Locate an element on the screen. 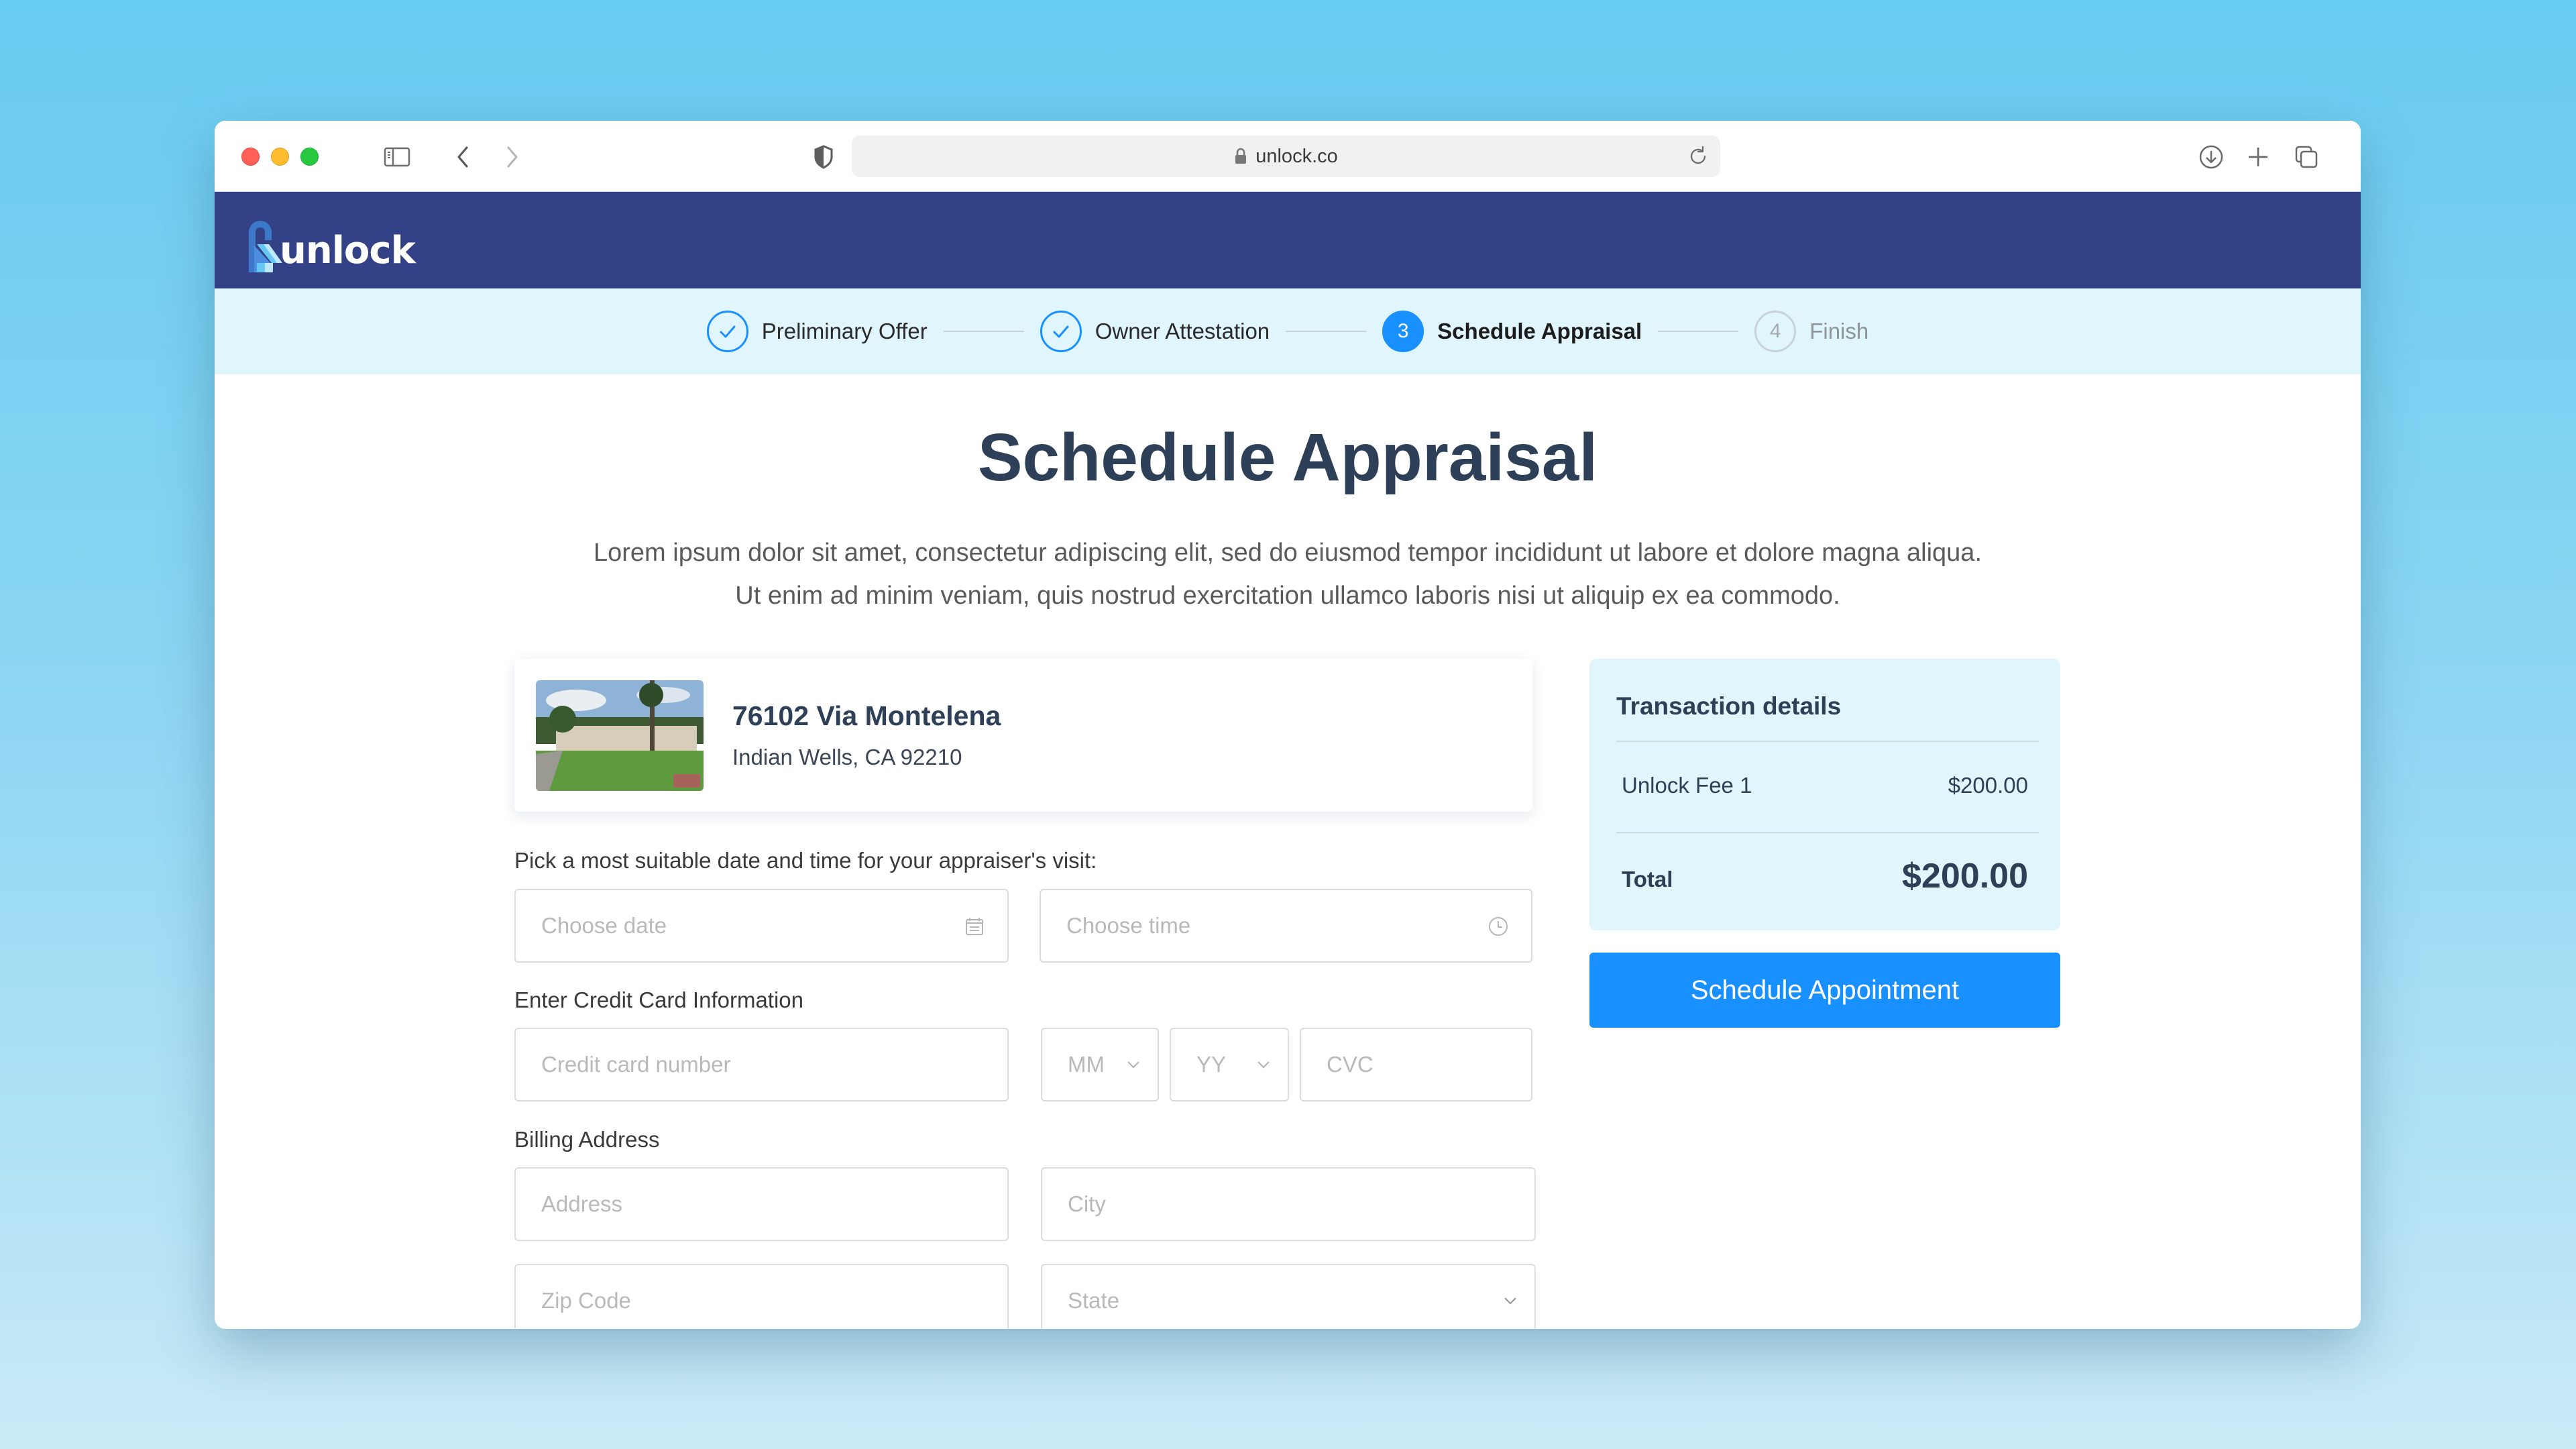 The image size is (2576, 1449). city-input: City is located at coordinates (1288, 1204).